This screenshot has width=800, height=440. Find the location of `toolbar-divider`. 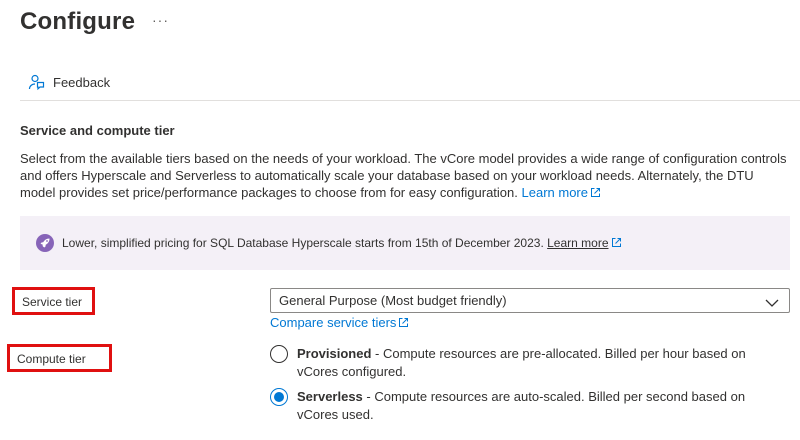

toolbar-divider is located at coordinates (410, 100).